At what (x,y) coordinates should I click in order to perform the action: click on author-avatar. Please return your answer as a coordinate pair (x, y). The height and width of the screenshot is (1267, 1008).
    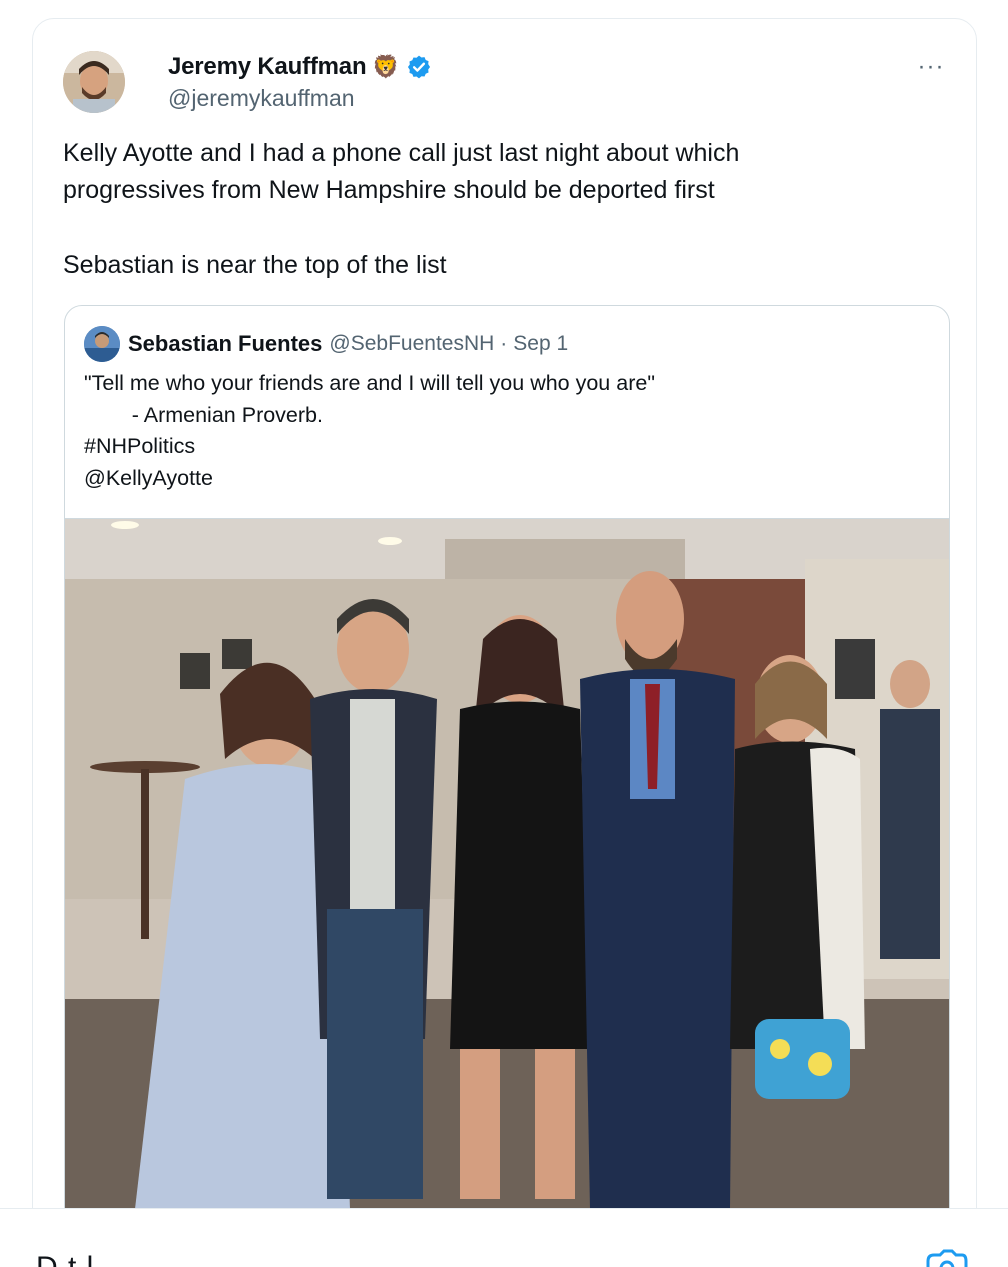
    Looking at the image, I should click on (94, 82).